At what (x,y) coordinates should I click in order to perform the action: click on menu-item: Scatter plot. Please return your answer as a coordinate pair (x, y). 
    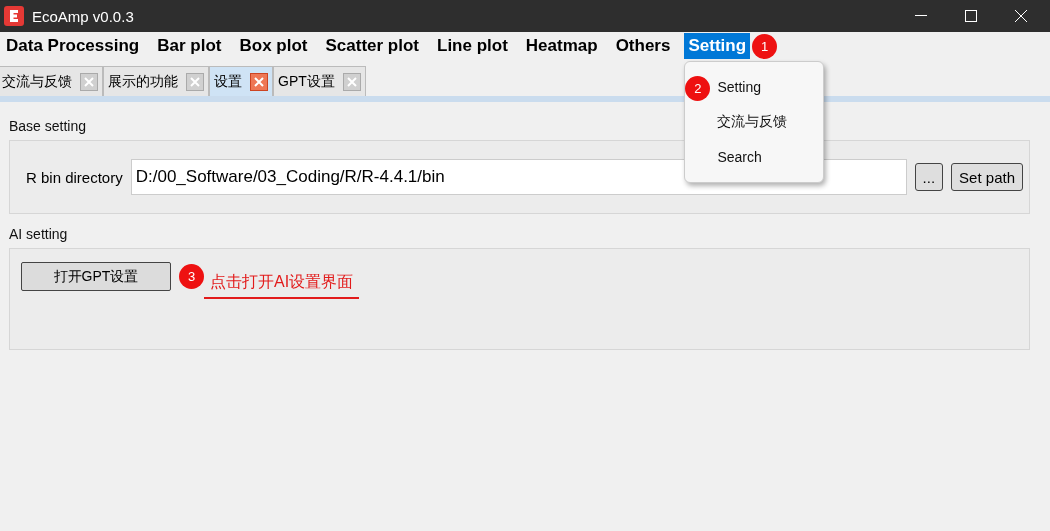
    Looking at the image, I should click on (372, 46).